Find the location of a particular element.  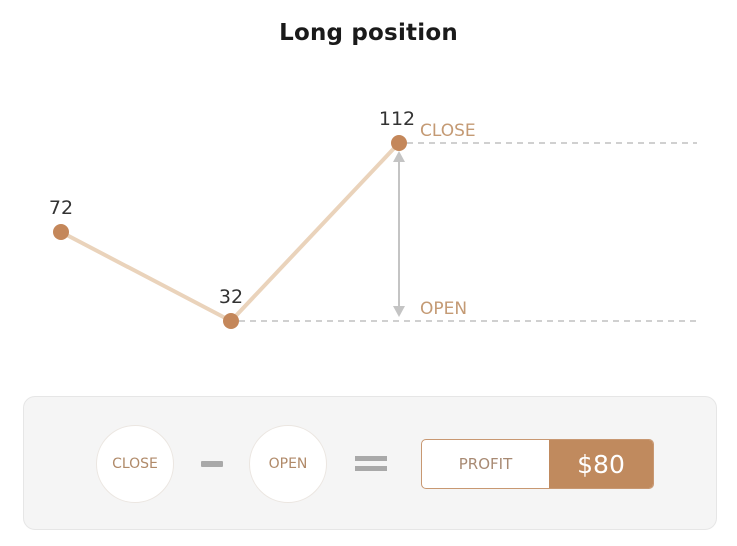

close-term-circle: CLOSE is located at coordinates (135, 464).